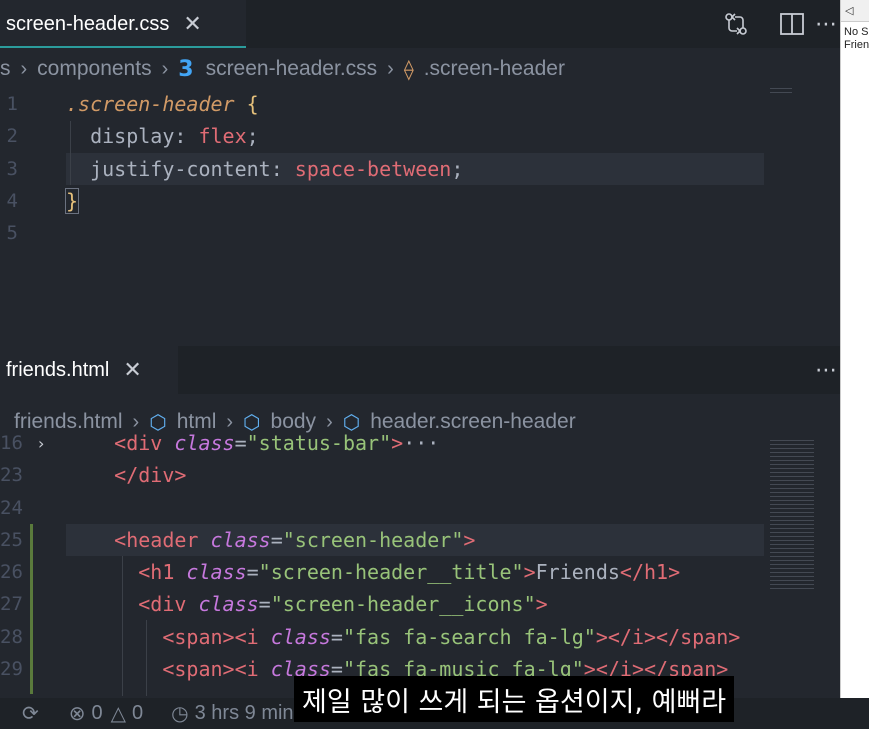 The image size is (869, 729). I want to click on video-subtitle: 제일 많이 쓰게 되는 옵션이지, 예뻐라, so click(514, 699).